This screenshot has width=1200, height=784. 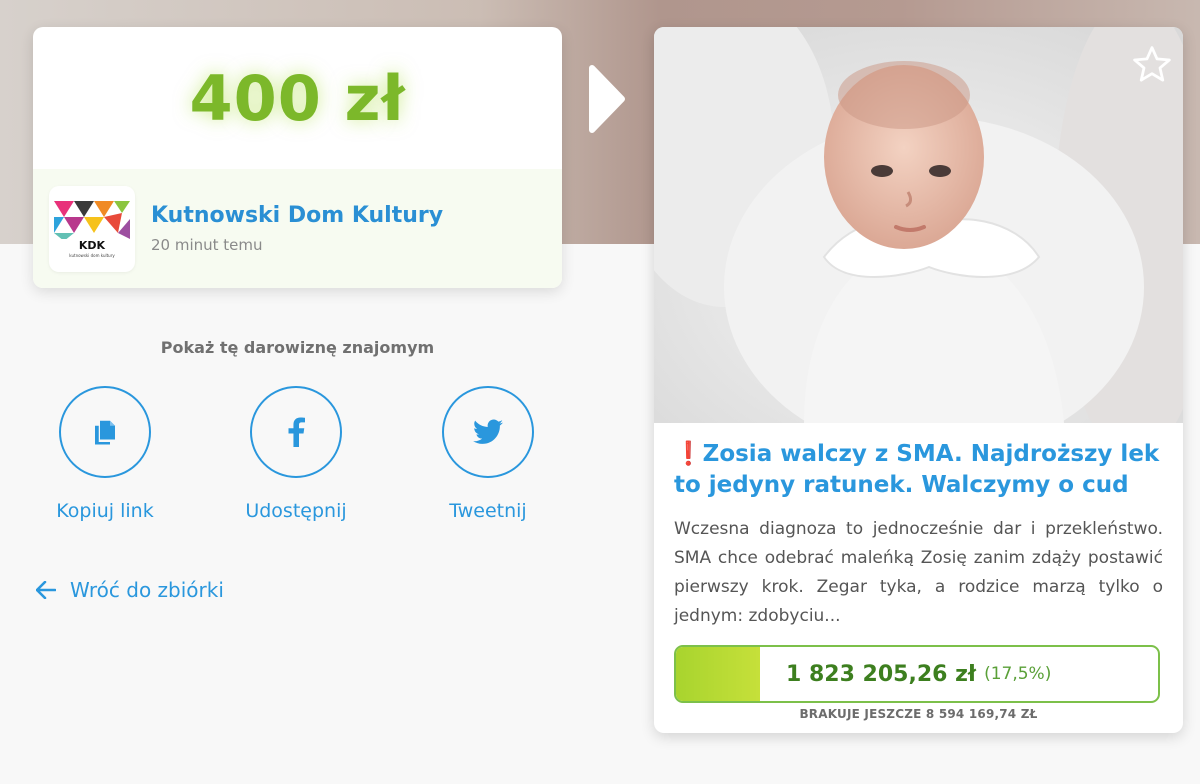 I want to click on missing-amount: BRAKUJE JESZCZE 8 594 169,74 ZŁ, so click(x=918, y=714).